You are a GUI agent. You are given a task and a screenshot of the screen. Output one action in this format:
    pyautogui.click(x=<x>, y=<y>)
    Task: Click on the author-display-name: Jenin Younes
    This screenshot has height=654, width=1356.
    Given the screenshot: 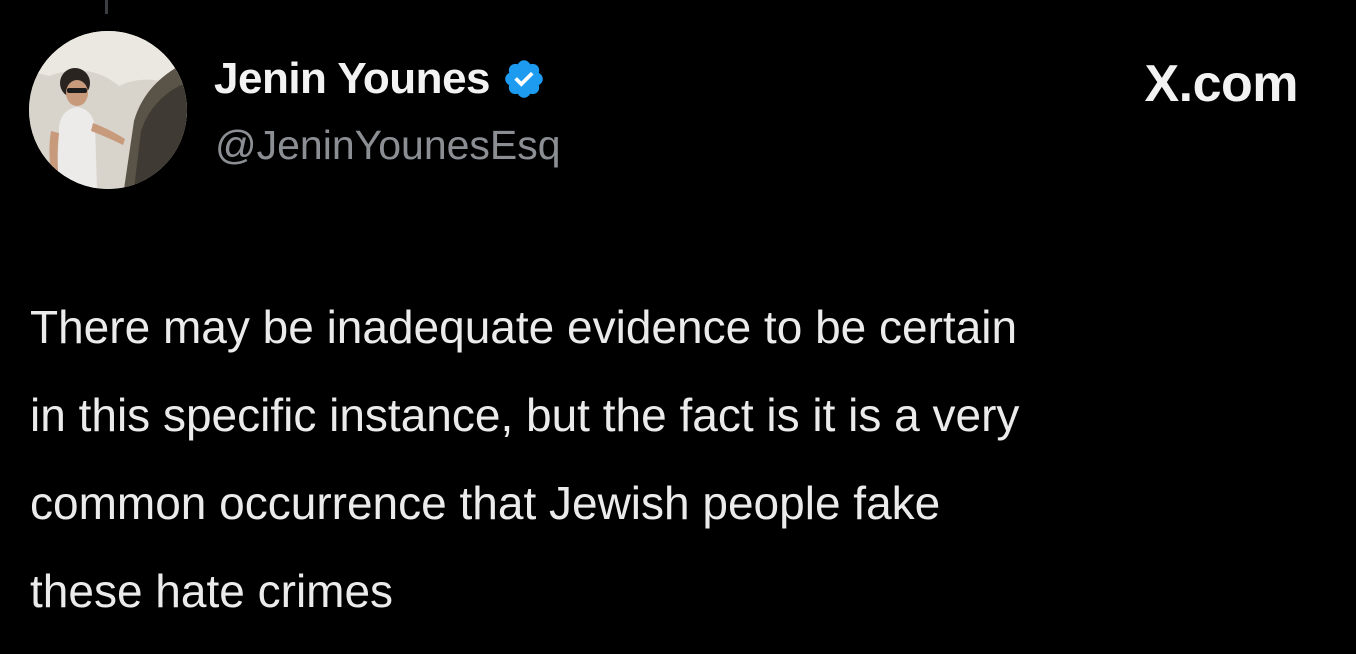 What is the action you would take?
    pyautogui.click(x=352, y=79)
    